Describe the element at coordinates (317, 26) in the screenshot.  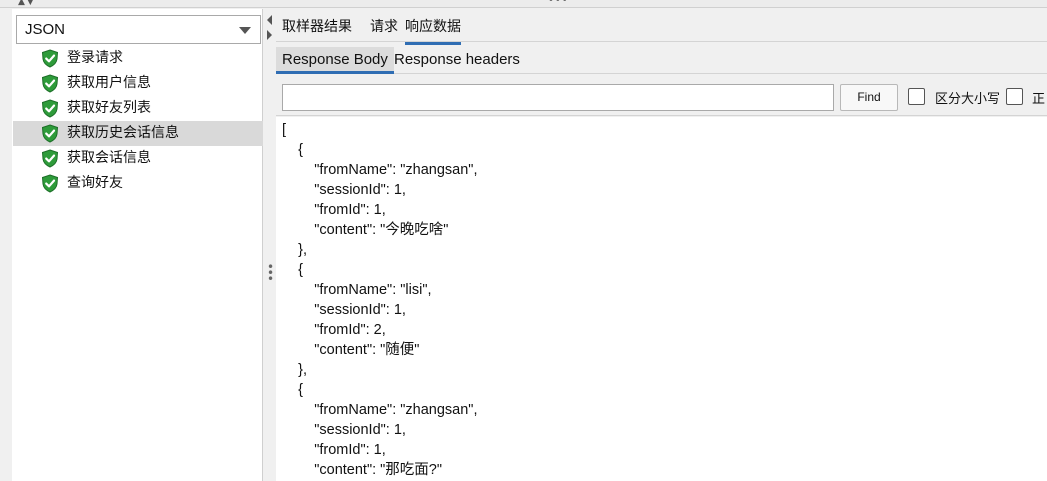
I see `tab-sampler-result: 取样器结果` at that location.